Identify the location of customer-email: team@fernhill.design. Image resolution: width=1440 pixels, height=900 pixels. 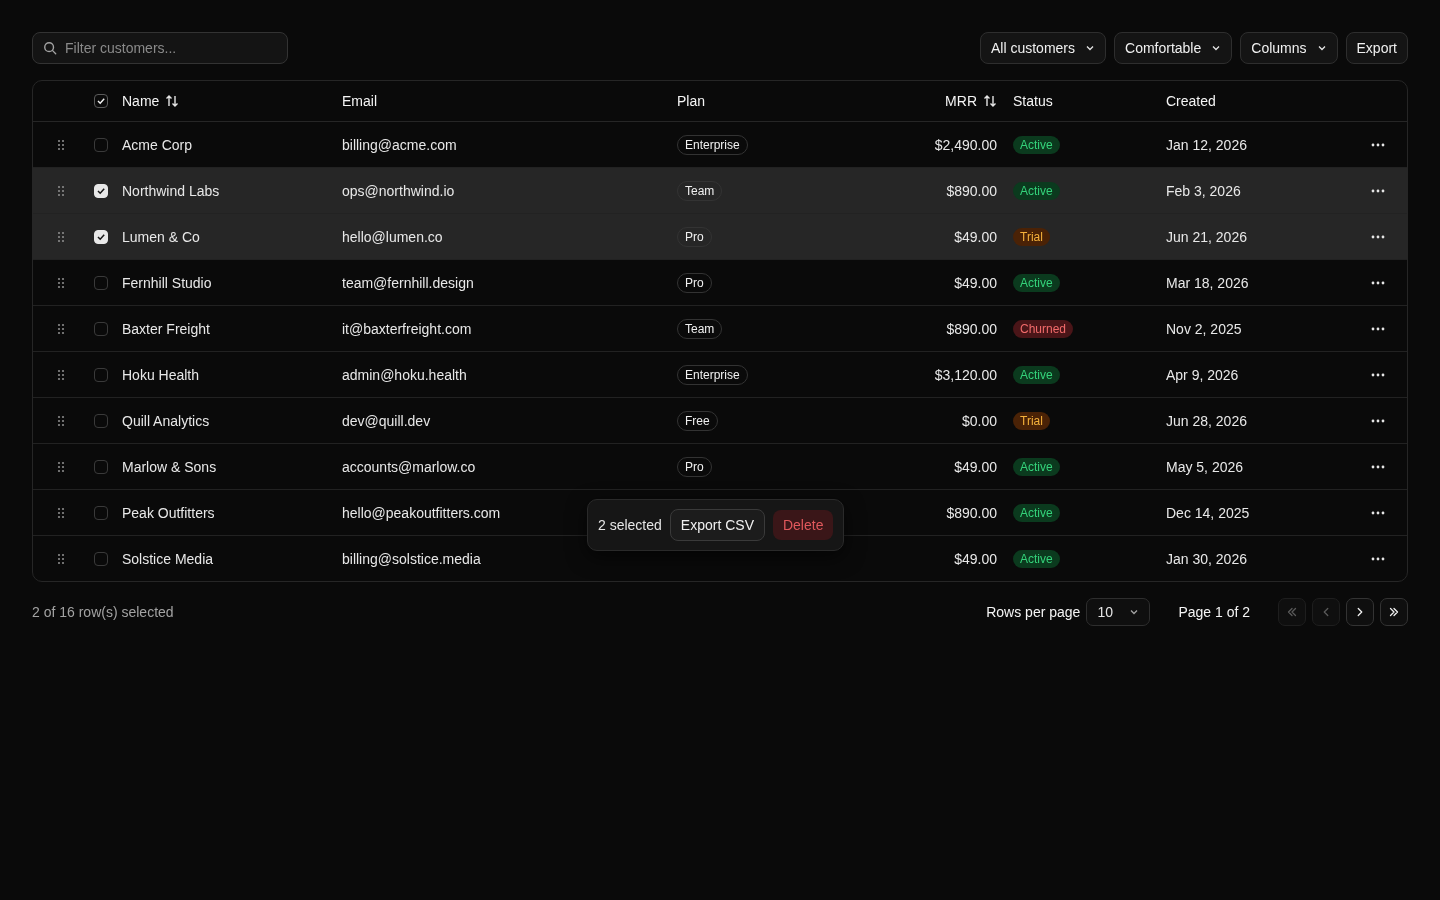
(408, 282).